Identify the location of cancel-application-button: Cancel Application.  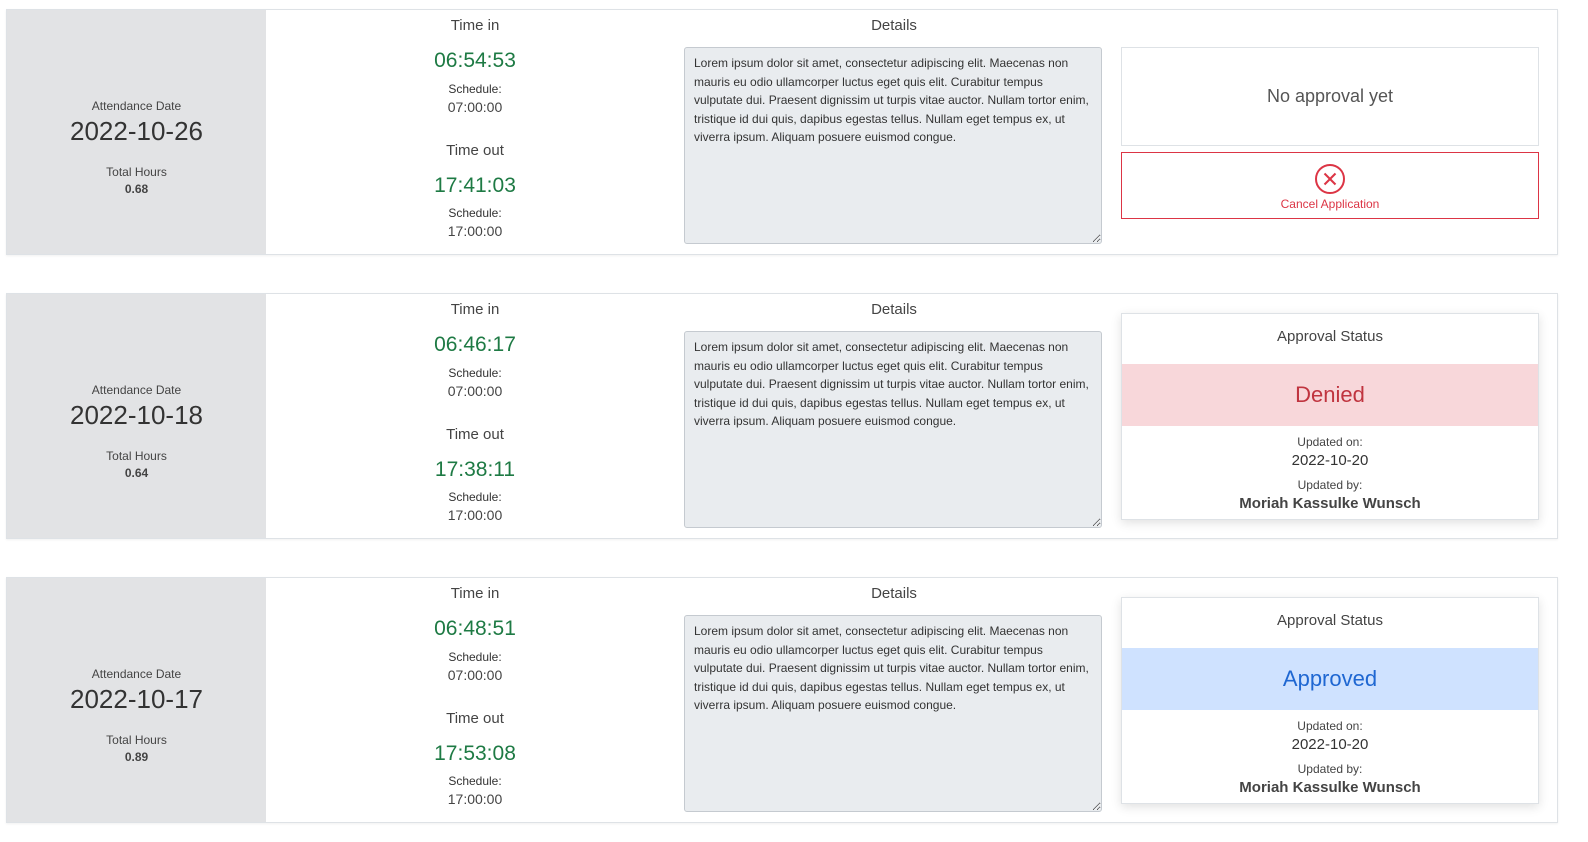
(1330, 185).